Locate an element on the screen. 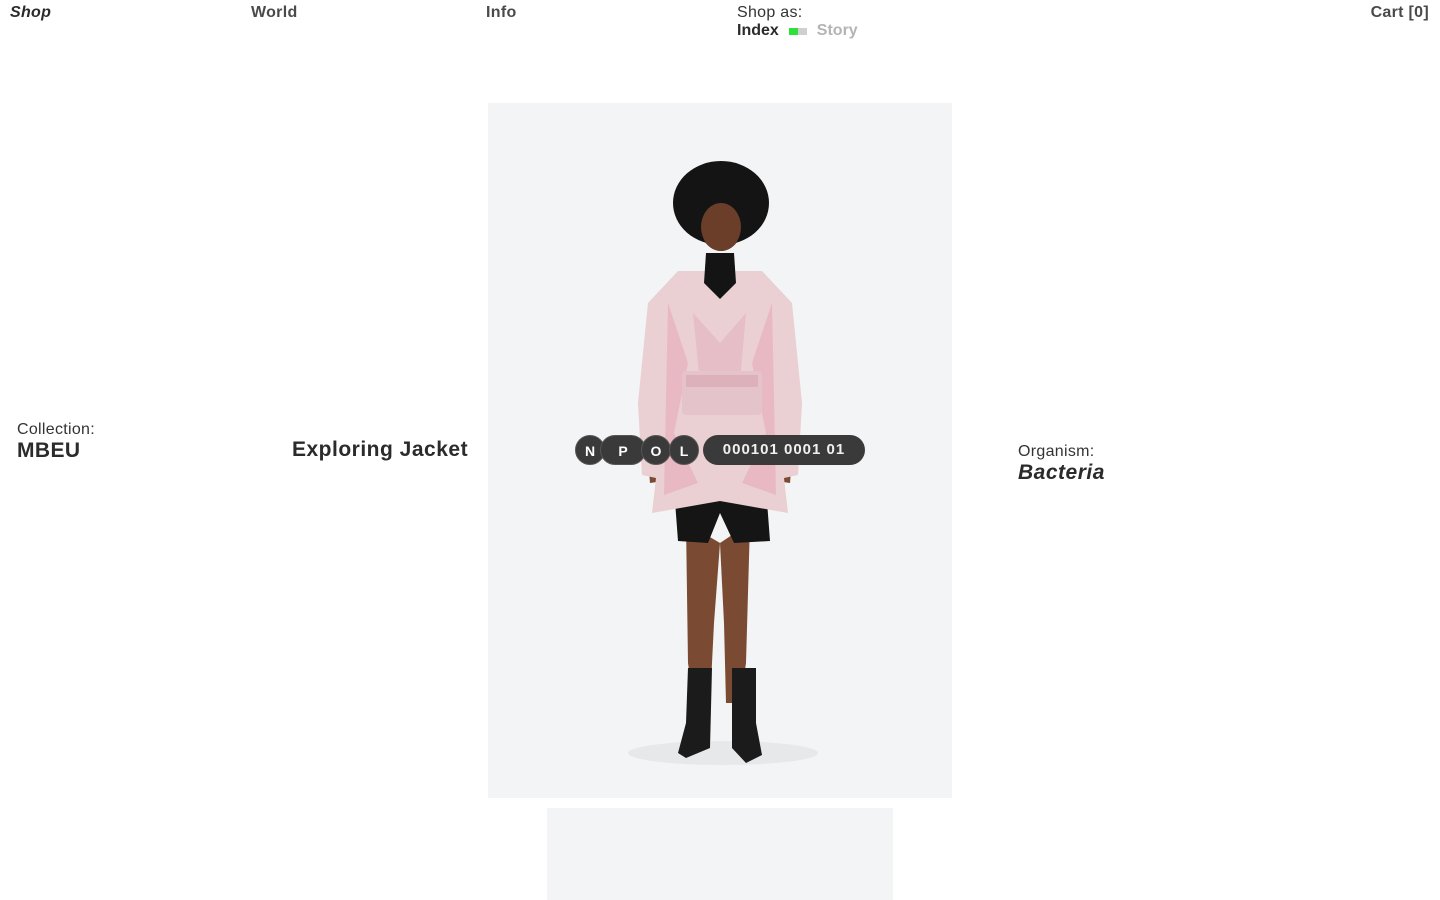 Image resolution: width=1440 pixels, height=900 pixels. organism-value: Bacteria is located at coordinates (1061, 472).